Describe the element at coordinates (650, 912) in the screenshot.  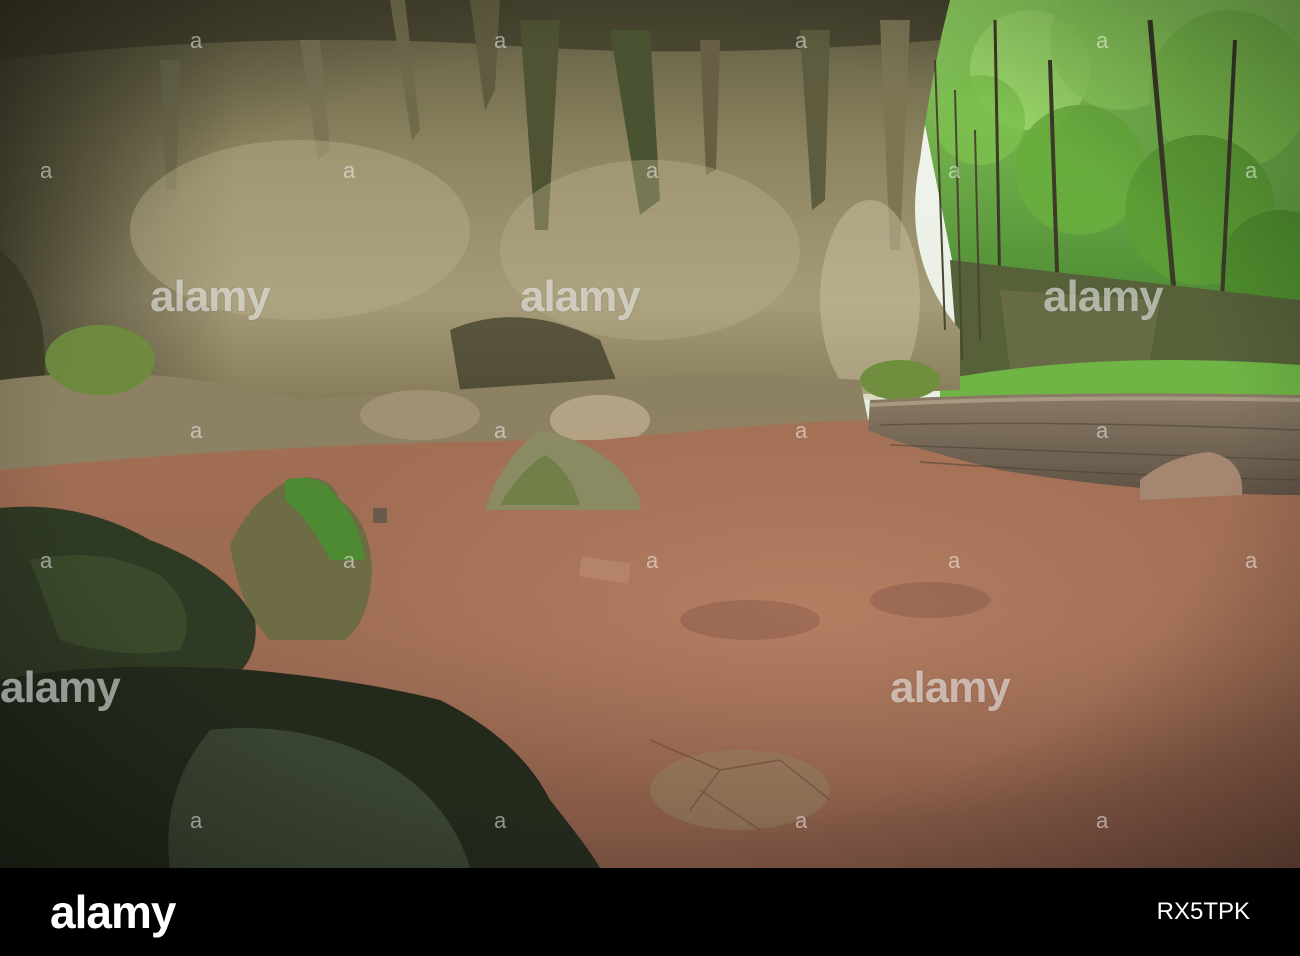
I see `footer-bar: alamy RX5TPK` at that location.